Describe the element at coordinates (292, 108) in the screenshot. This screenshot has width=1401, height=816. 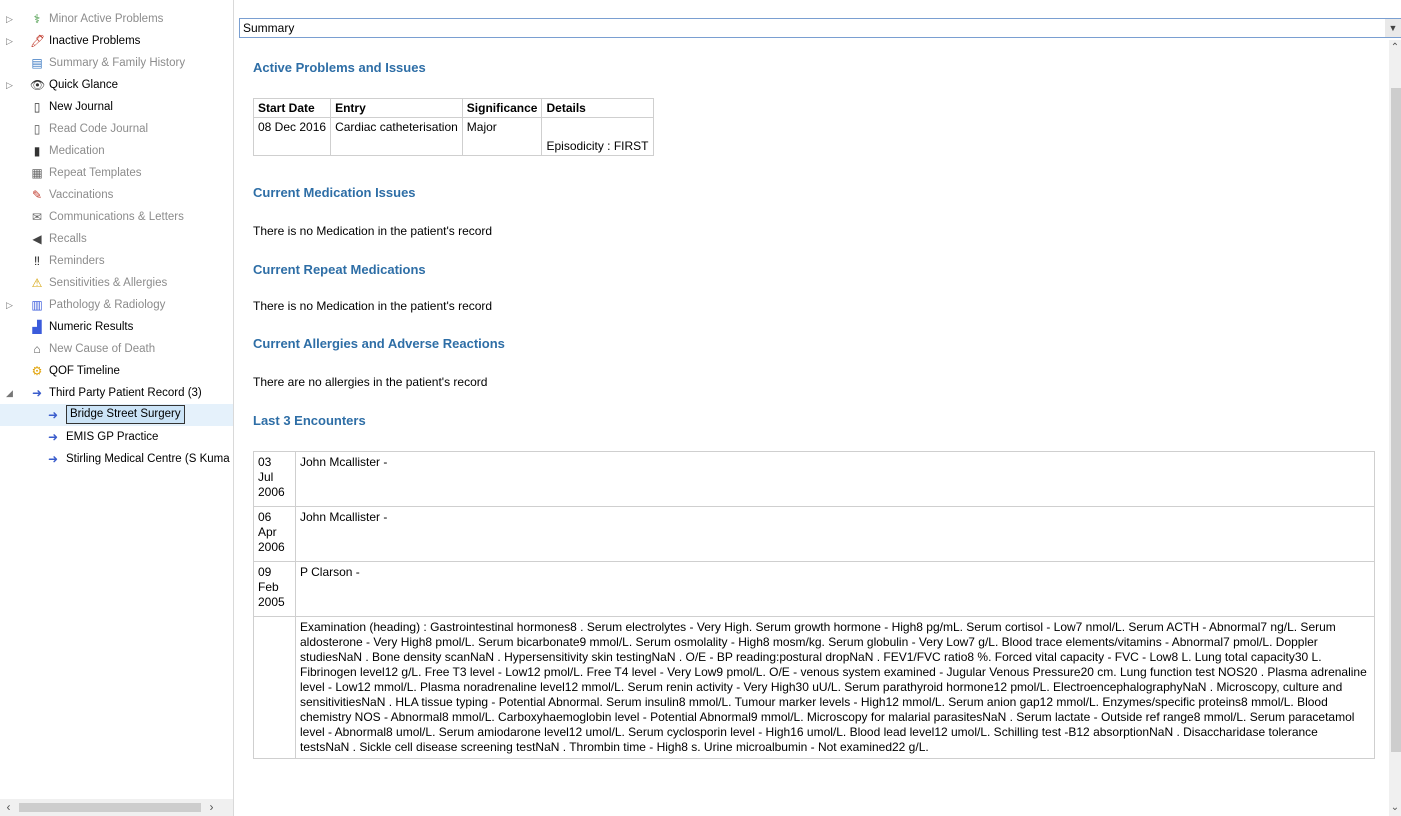
I see `column-header: Start Date` at that location.